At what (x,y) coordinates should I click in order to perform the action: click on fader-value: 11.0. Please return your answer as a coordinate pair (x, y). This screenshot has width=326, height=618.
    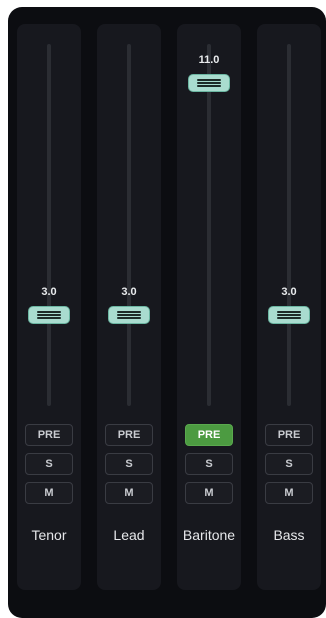
    Looking at the image, I should click on (209, 60).